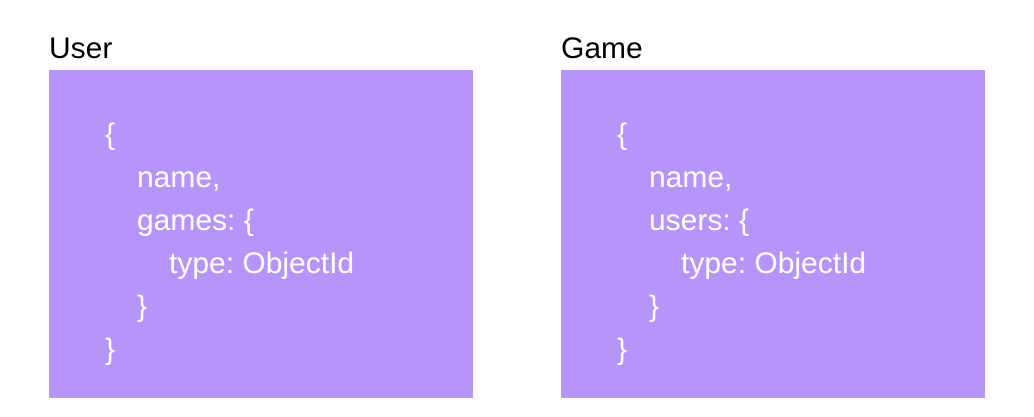  I want to click on code-line-users-field: users: {, so click(699, 220).